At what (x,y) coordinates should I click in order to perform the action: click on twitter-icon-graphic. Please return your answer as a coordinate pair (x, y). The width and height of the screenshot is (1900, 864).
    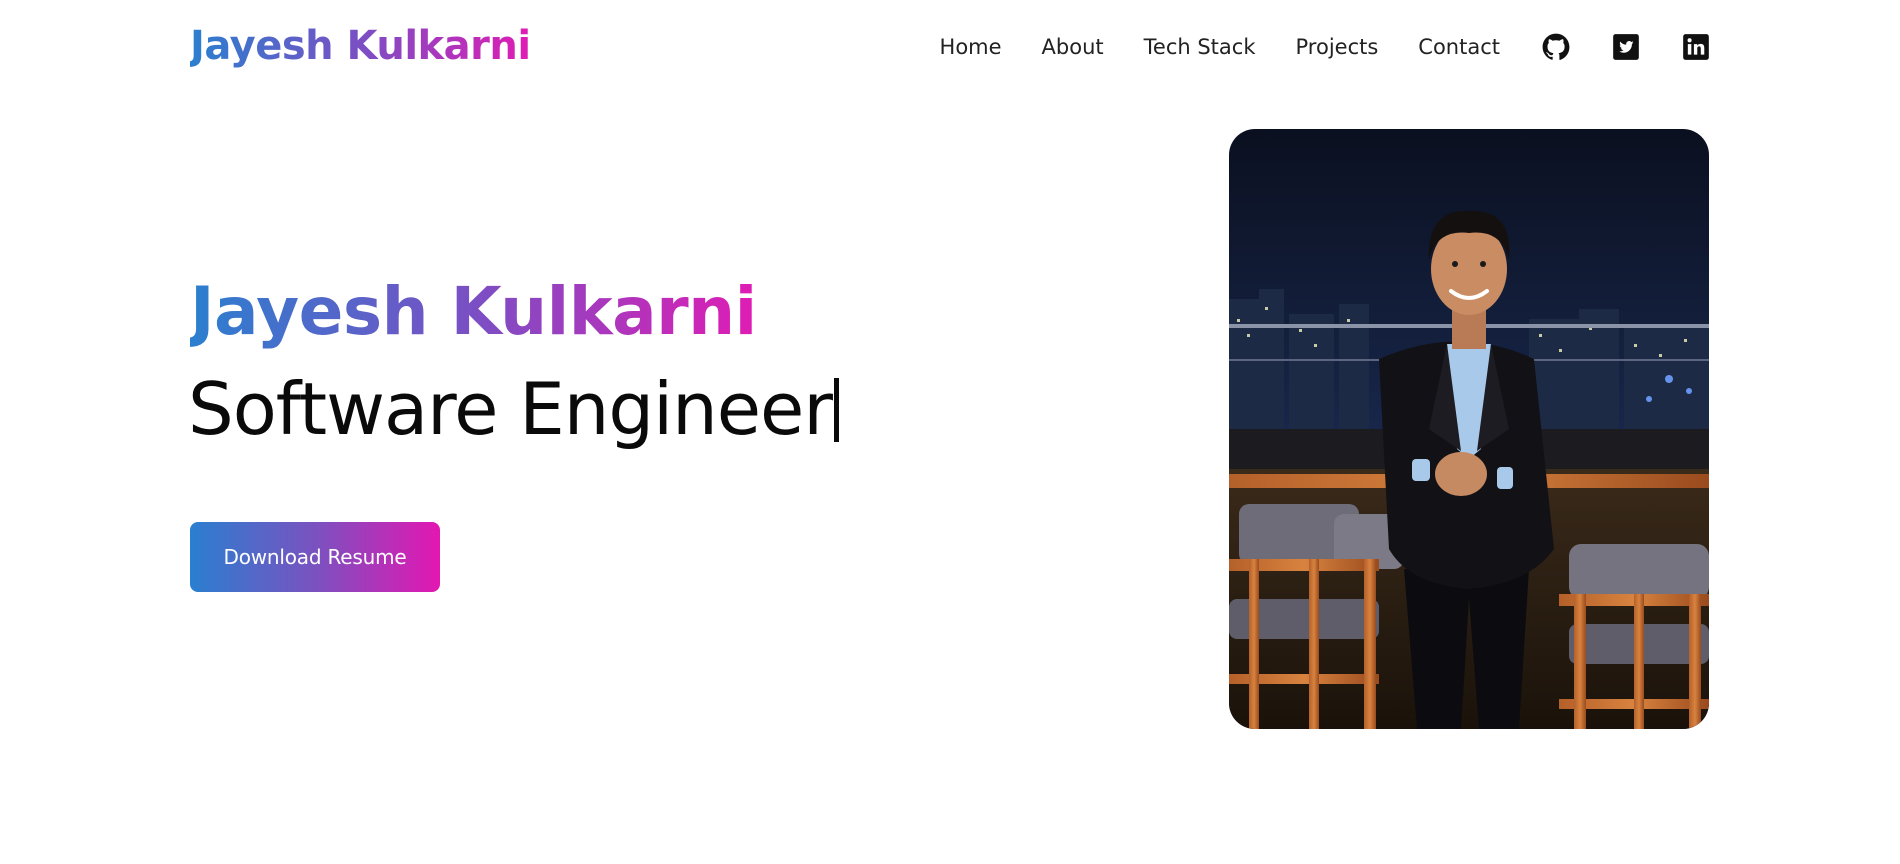
    Looking at the image, I should click on (1626, 47).